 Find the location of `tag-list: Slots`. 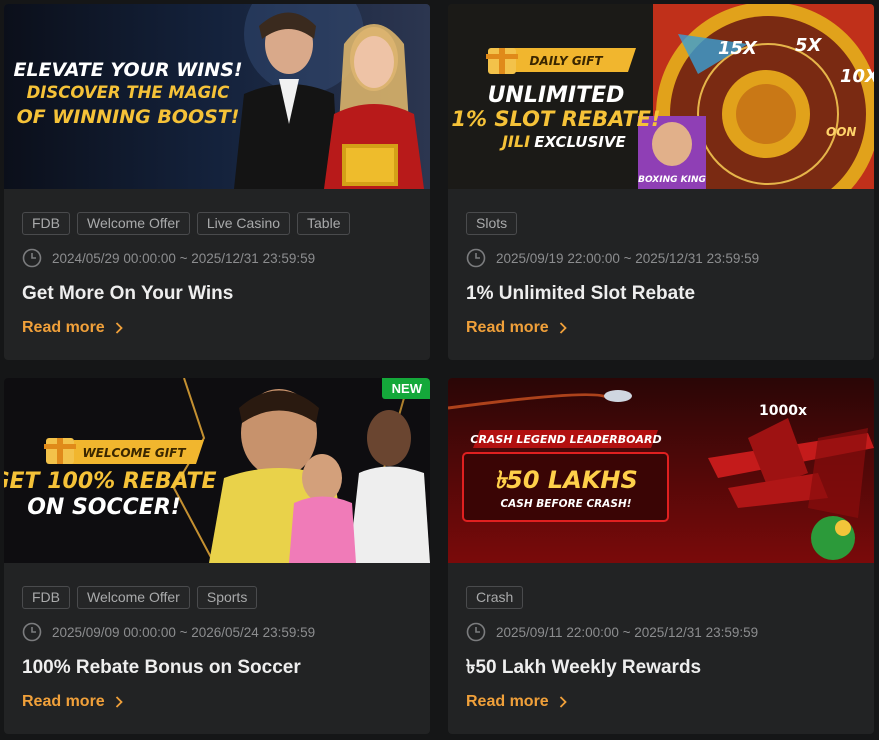

tag-list: Slots is located at coordinates (661, 223).